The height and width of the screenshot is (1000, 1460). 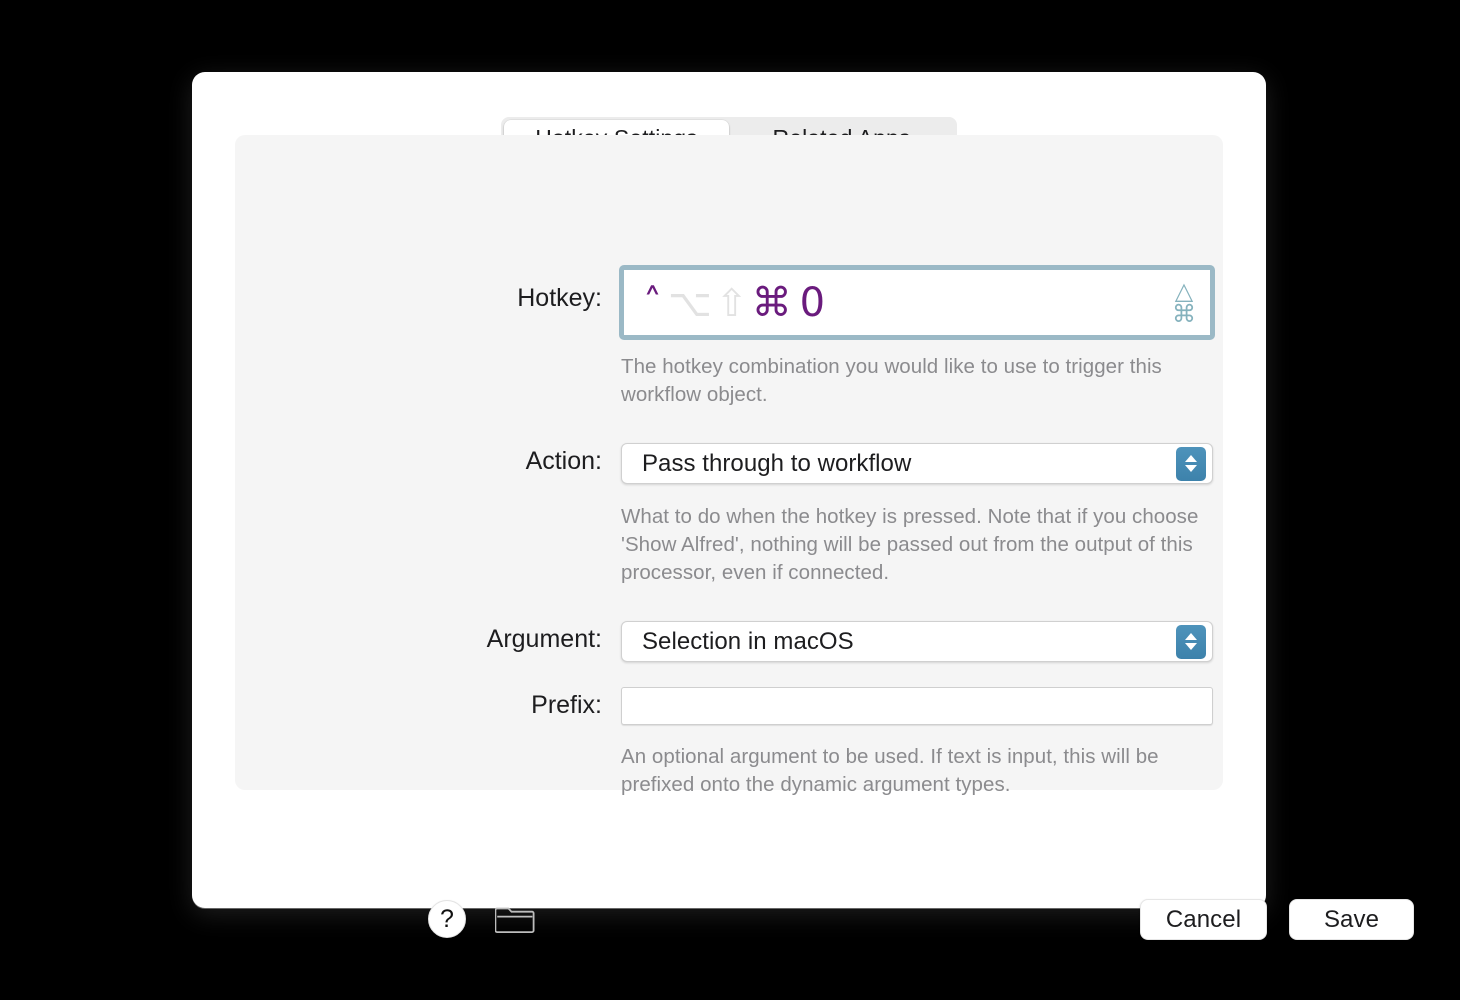 I want to click on action-dropdown: Pass through to workflow, so click(x=917, y=463).